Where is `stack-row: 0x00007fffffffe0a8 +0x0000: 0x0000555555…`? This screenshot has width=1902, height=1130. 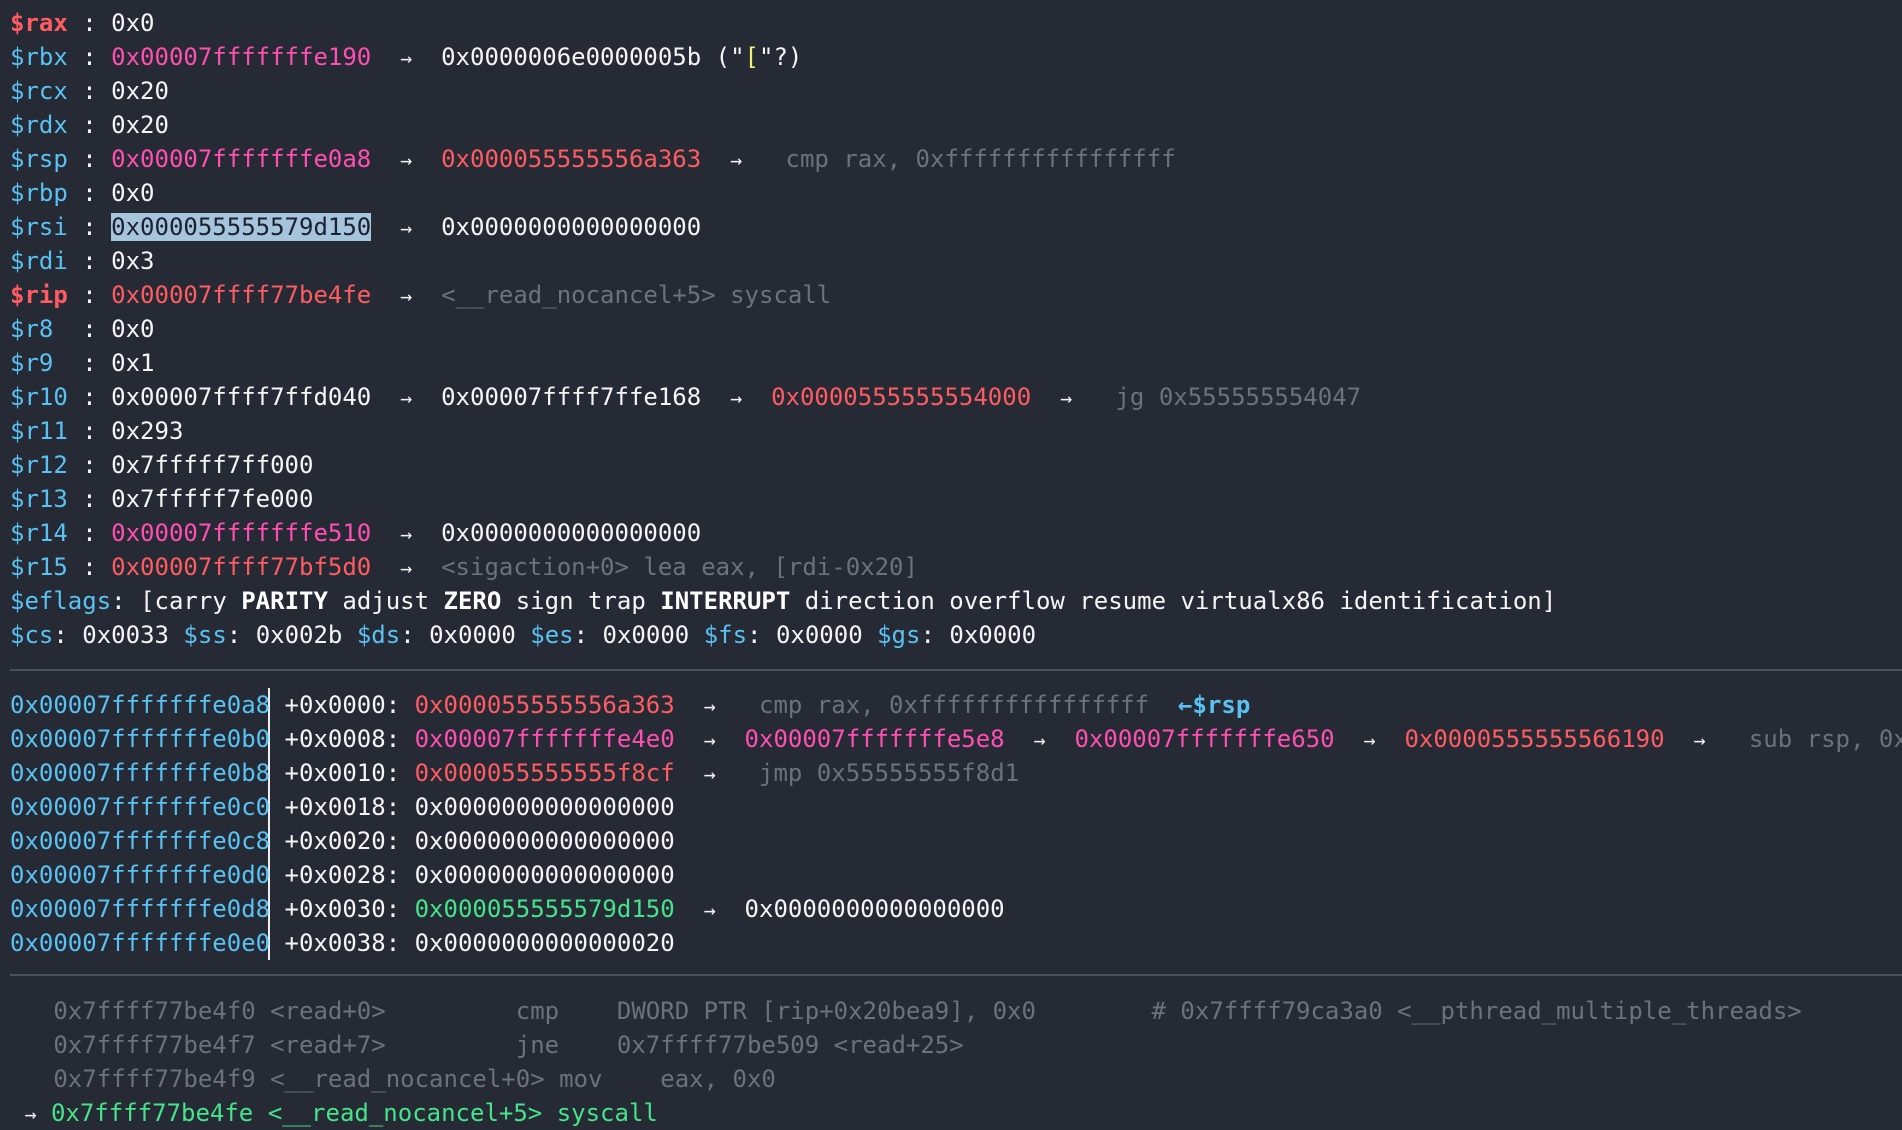 stack-row: 0x00007fffffffe0a8 +0x0000: 0x0000555555… is located at coordinates (630, 705).